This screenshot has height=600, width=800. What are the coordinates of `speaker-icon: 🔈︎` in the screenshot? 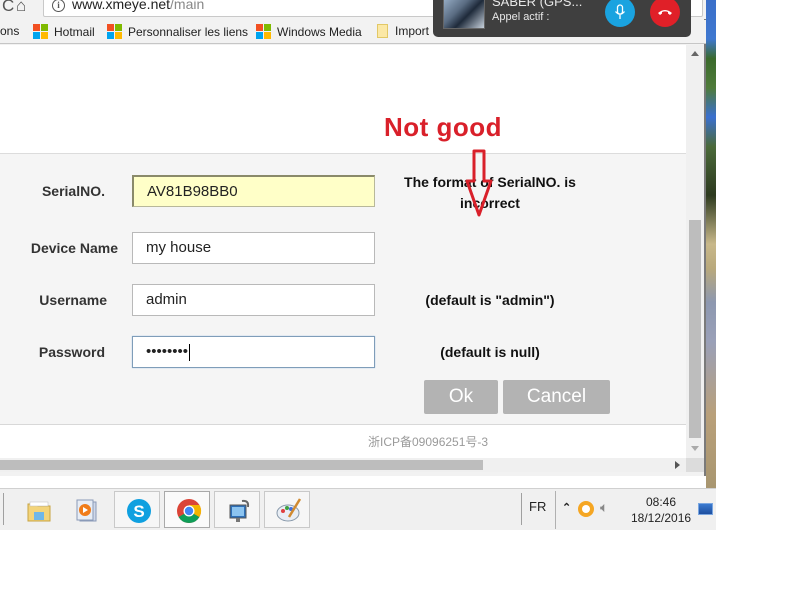 It's located at (604, 507).